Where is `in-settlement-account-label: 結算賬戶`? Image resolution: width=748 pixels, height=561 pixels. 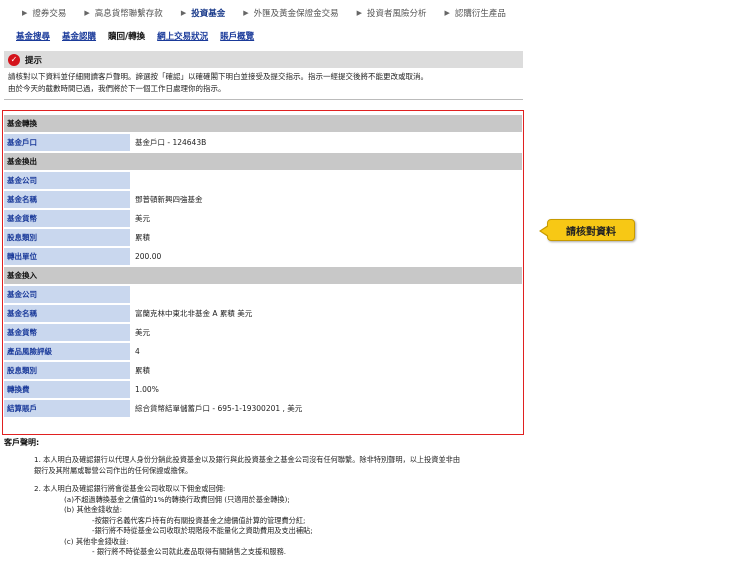
in-settlement-account-label: 結算賬戶 is located at coordinates (67, 408).